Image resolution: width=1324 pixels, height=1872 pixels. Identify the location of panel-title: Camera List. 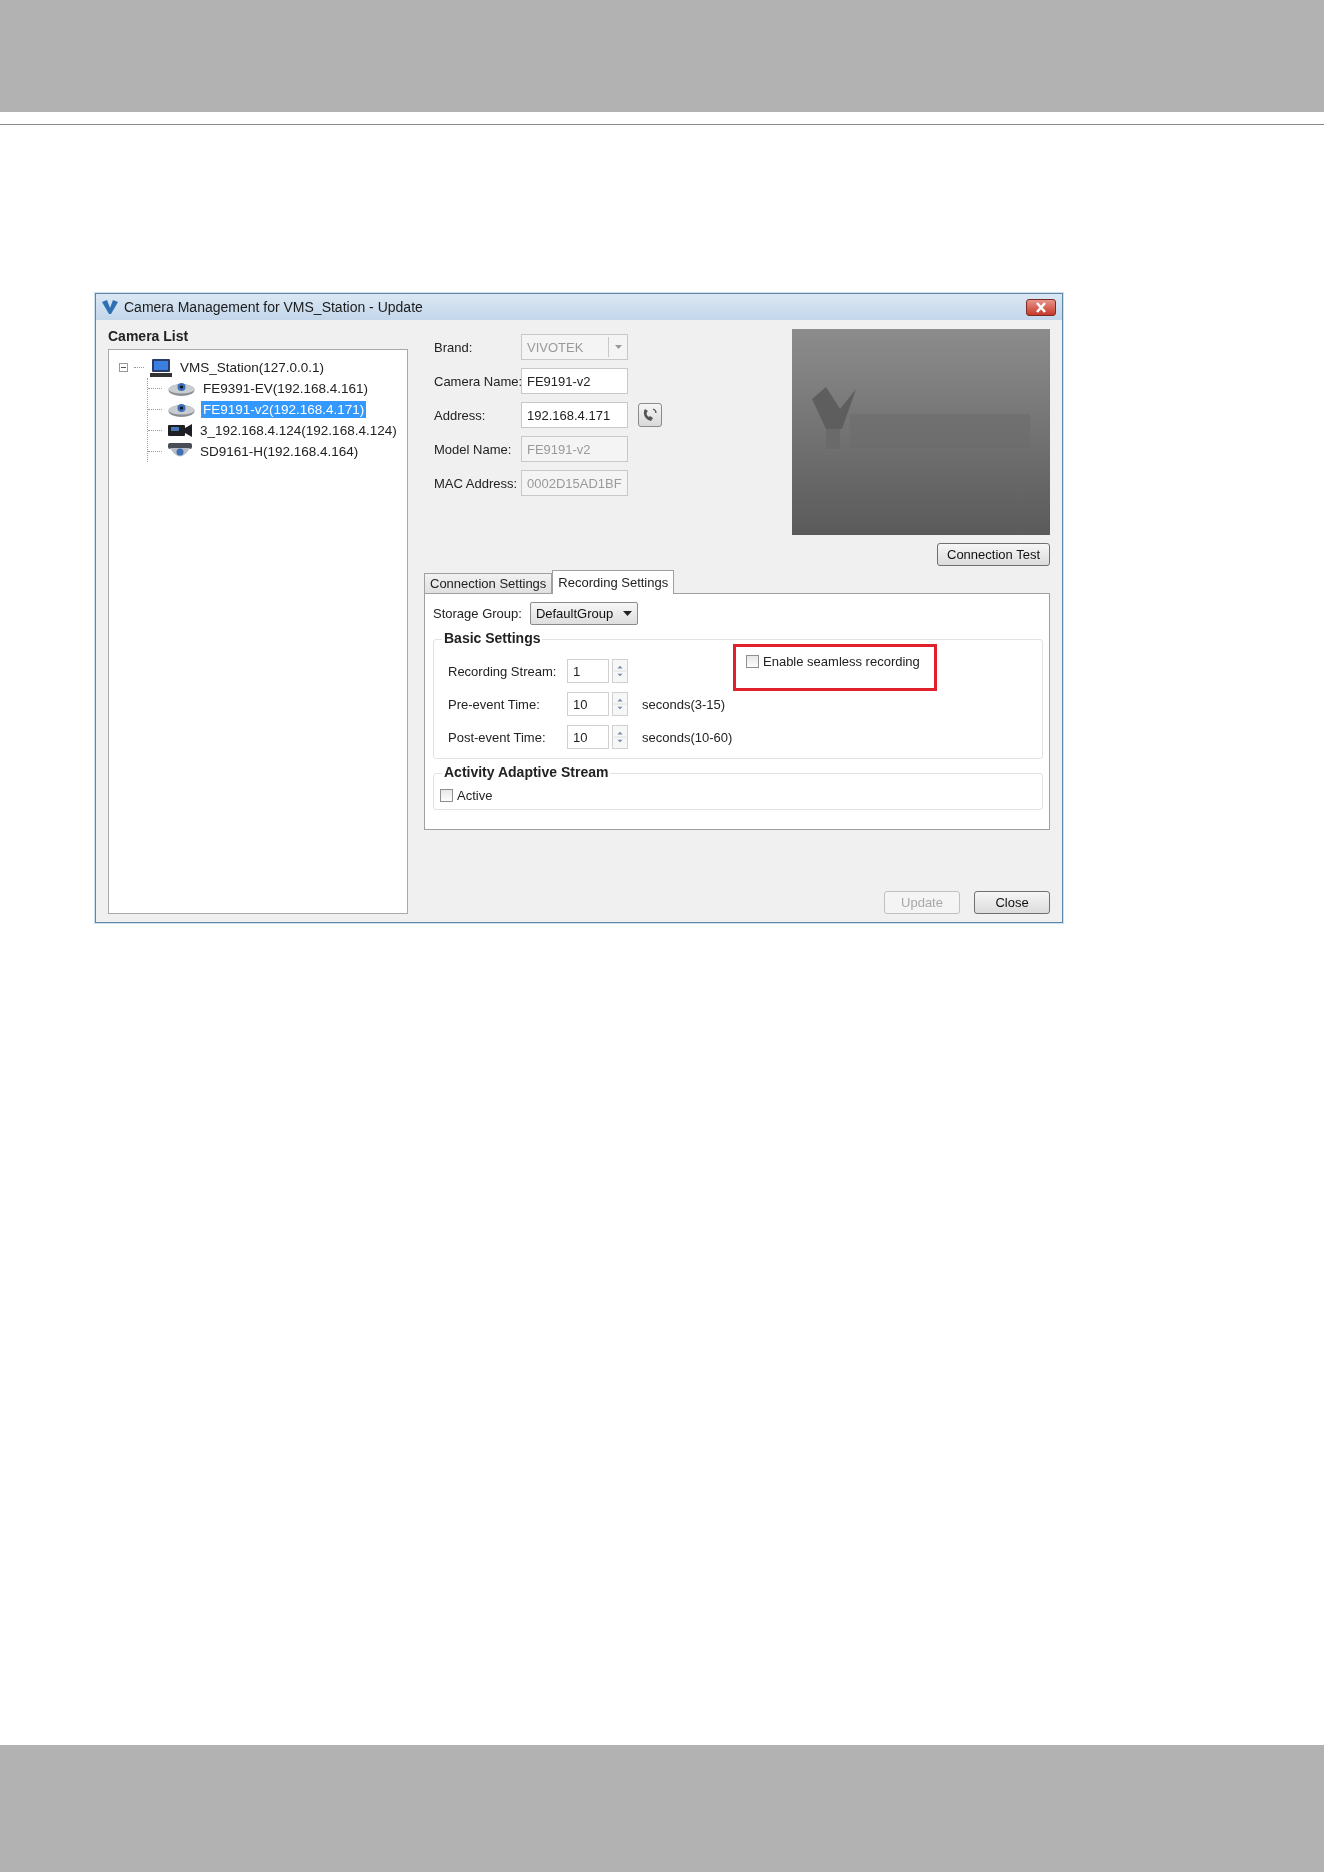
(148, 336).